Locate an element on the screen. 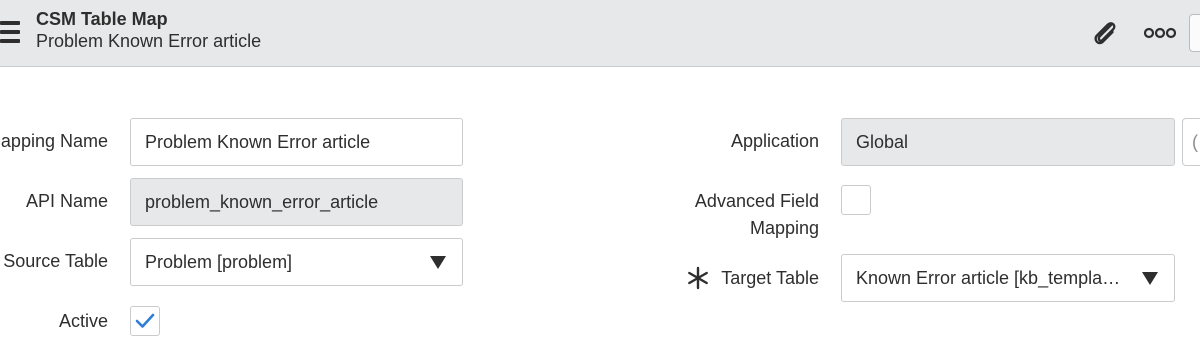  api-name-field: problem_known_error_article is located at coordinates (296, 202).